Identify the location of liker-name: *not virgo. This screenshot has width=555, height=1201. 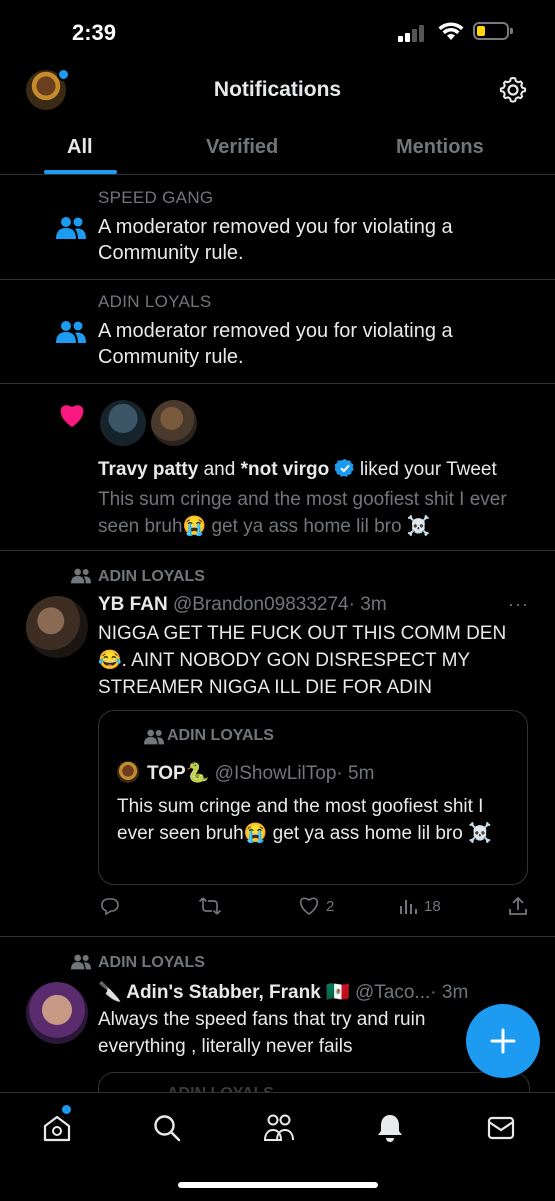
(285, 469).